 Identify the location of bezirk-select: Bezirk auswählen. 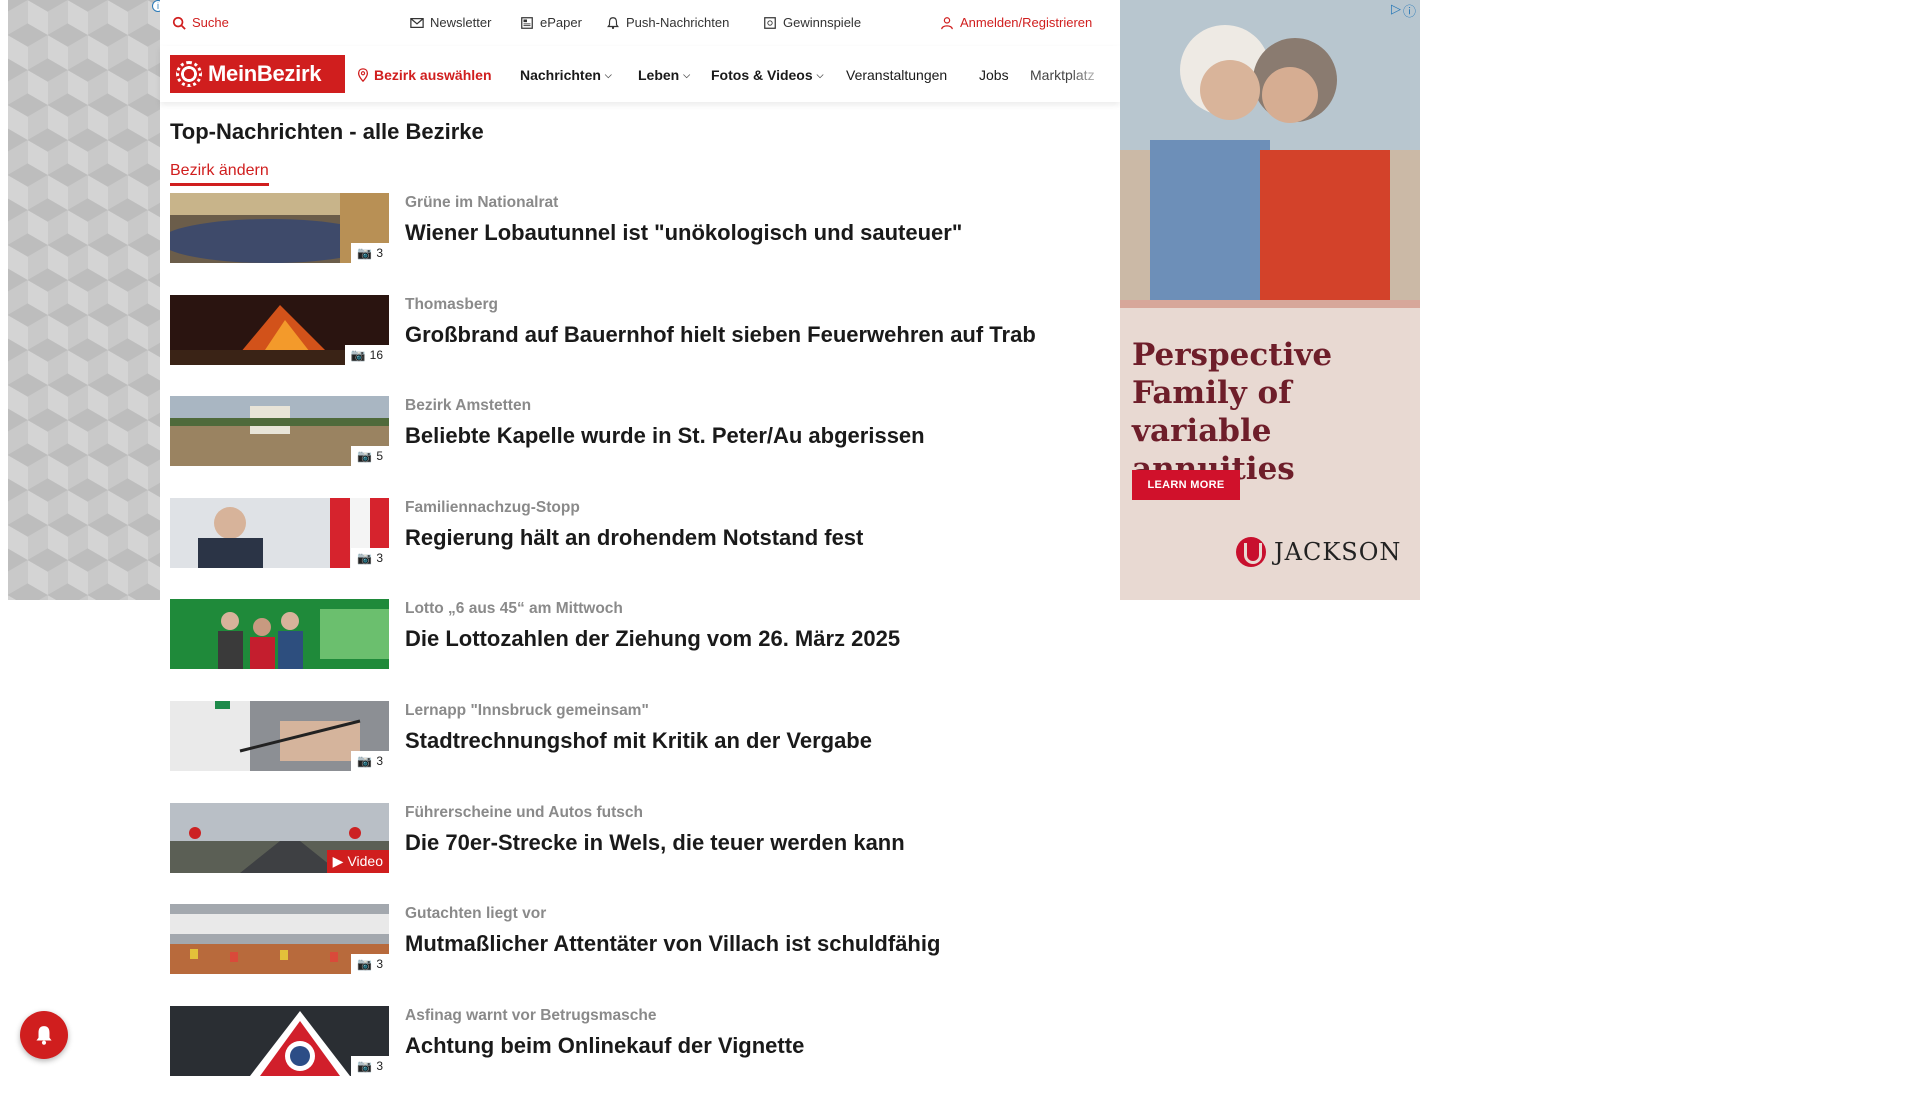
(424, 75).